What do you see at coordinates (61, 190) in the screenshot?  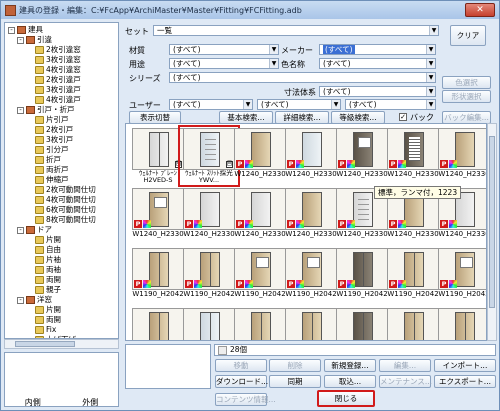 I see `tree-item: 2枚可動間仕切` at bounding box center [61, 190].